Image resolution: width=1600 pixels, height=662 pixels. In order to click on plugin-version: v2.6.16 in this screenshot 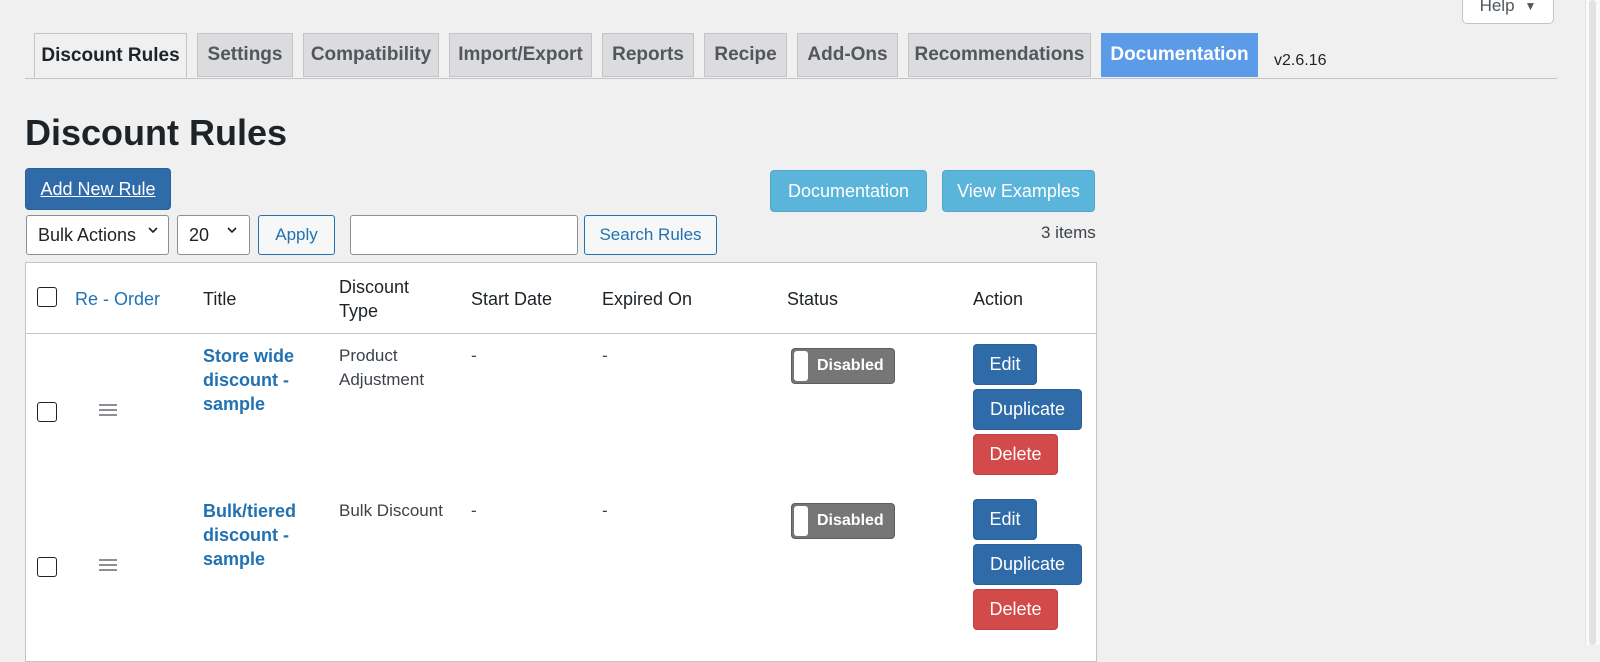, I will do `click(1300, 60)`.